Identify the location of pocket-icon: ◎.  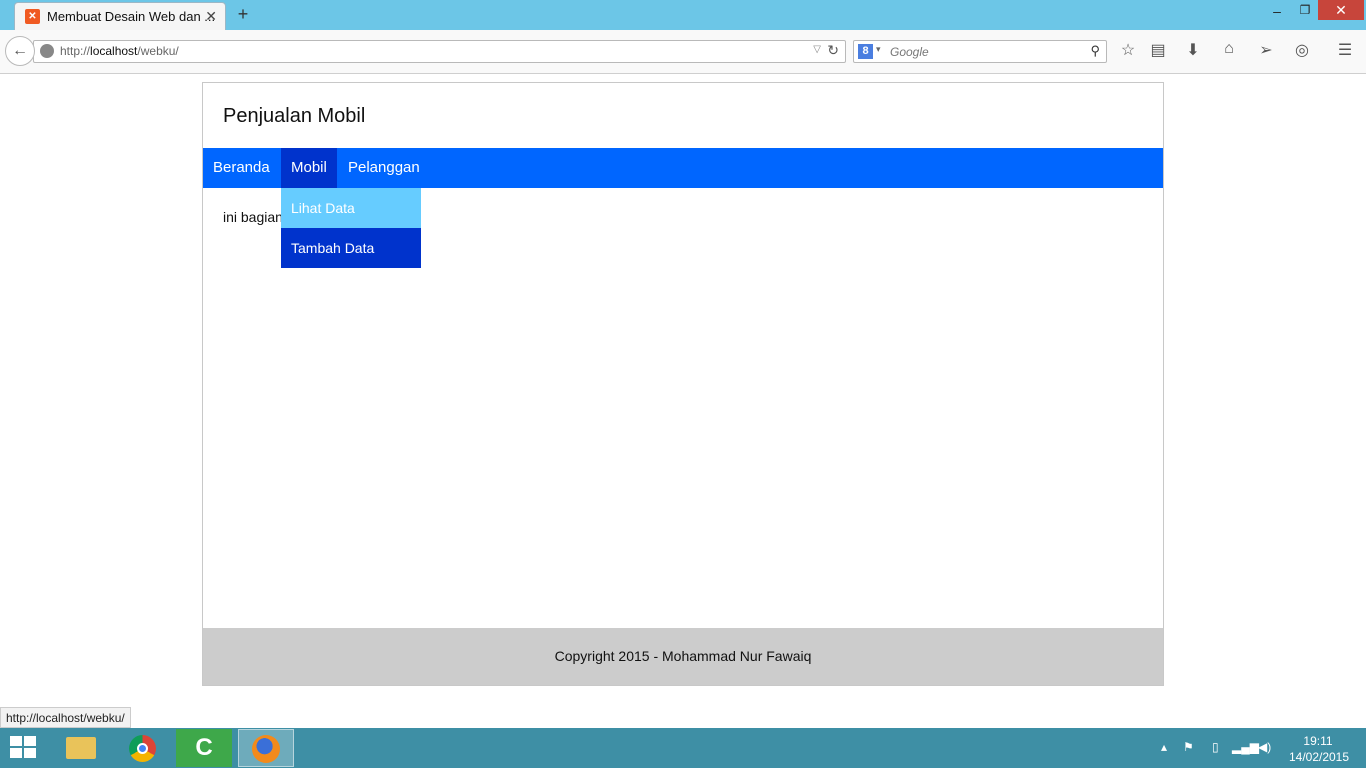
(1302, 50).